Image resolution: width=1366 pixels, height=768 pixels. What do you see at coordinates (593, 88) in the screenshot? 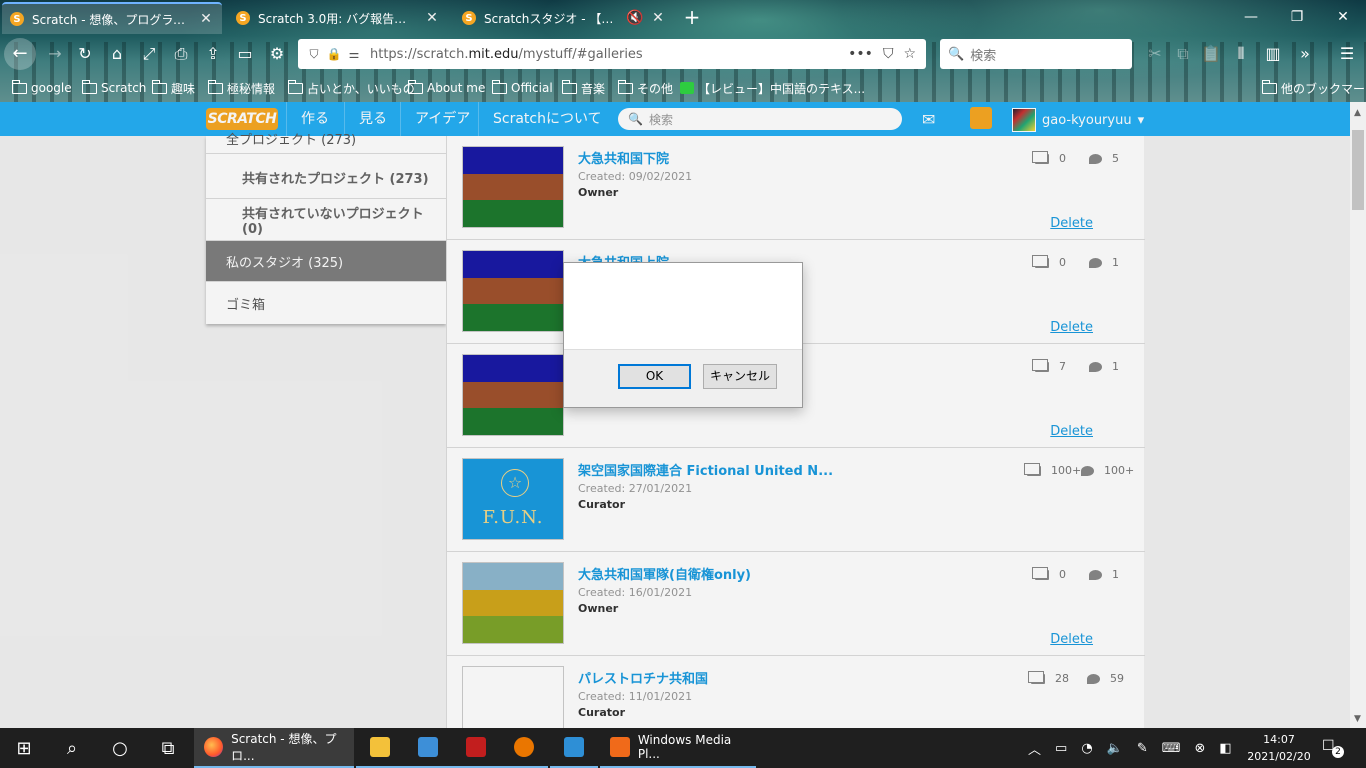
I see `bookmark-label: 音楽` at bounding box center [593, 88].